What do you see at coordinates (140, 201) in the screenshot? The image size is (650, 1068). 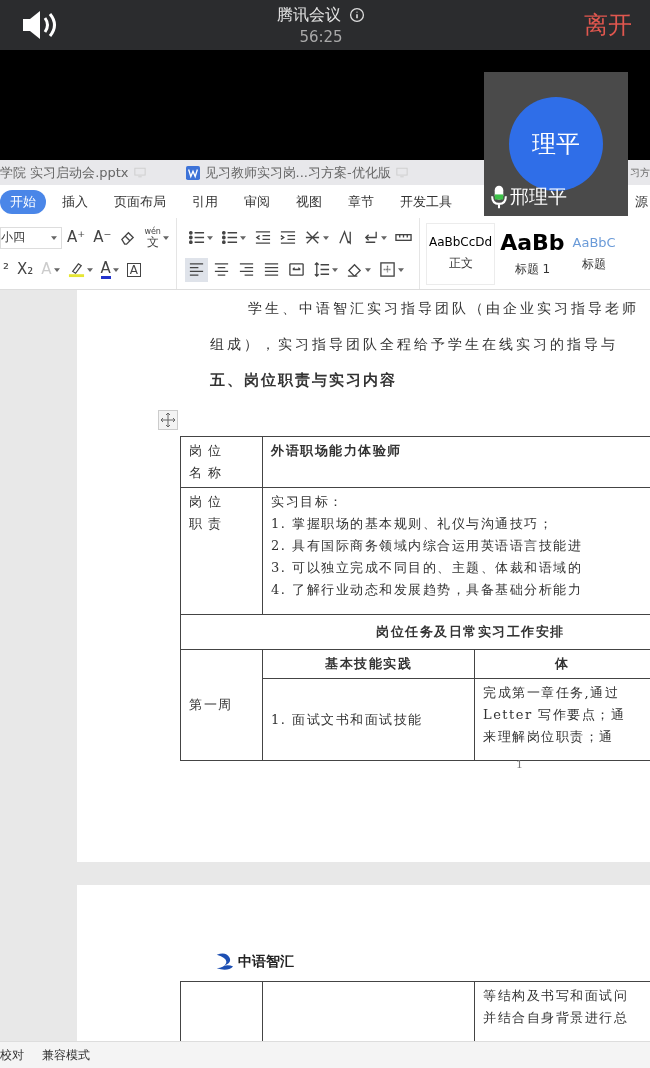 I see `menu-tab: 页面布局` at bounding box center [140, 201].